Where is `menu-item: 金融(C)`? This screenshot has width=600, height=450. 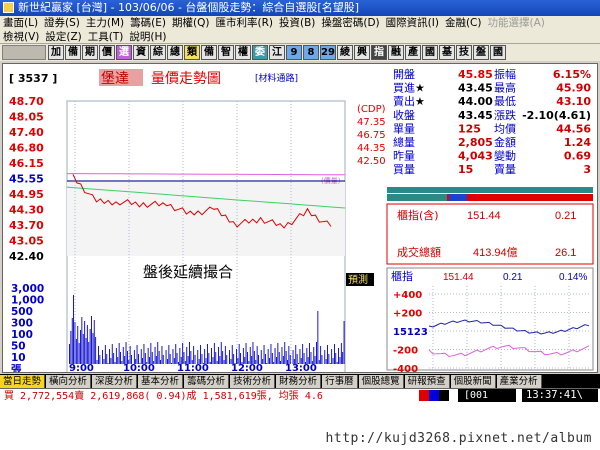 menu-item: 金融(C) is located at coordinates (463, 23).